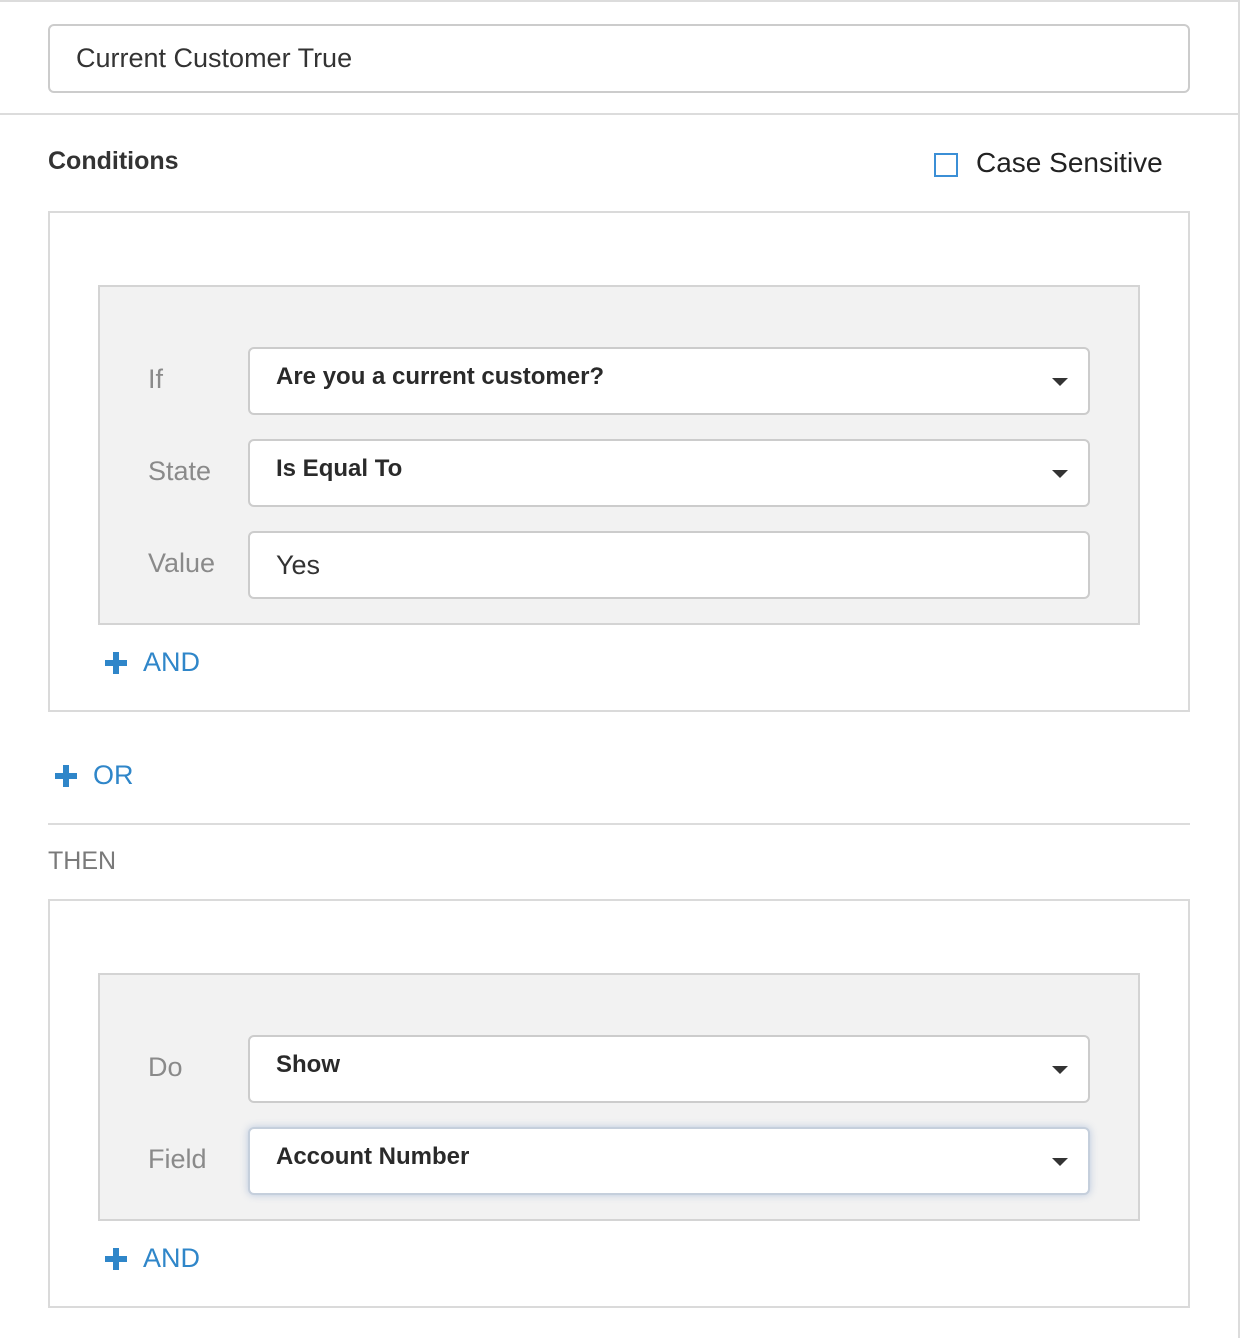  What do you see at coordinates (82, 861) in the screenshot?
I see `then-heading: THEN` at bounding box center [82, 861].